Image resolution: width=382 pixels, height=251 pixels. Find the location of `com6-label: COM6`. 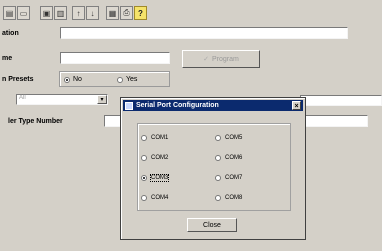

com6-label: COM6 is located at coordinates (234, 158).